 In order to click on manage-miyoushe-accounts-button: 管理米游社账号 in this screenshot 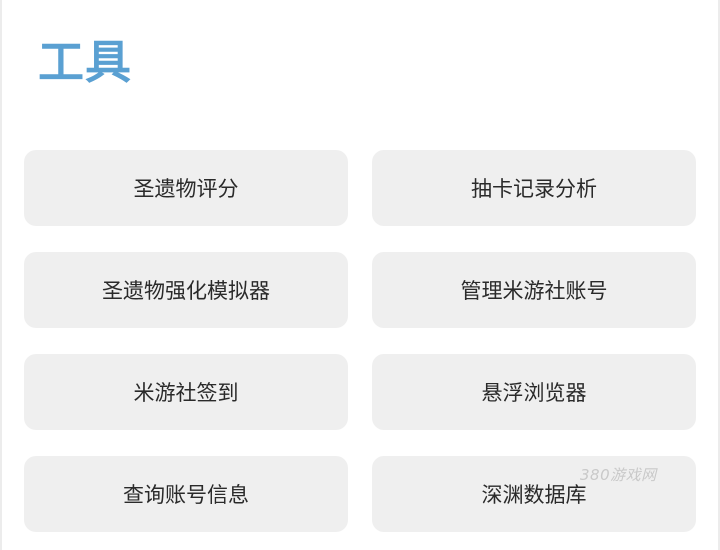, I will do `click(534, 290)`.